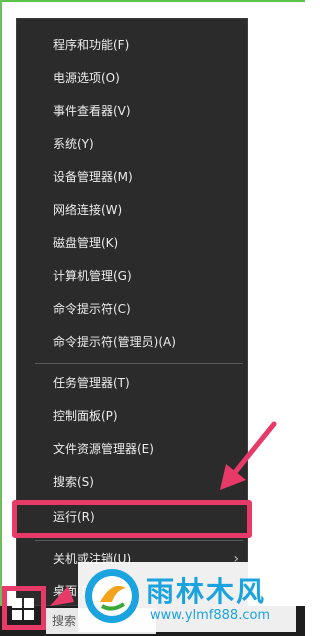  I want to click on menu-item-command-prompt-admin: 命令提示符(管理员)(A), so click(132, 342).